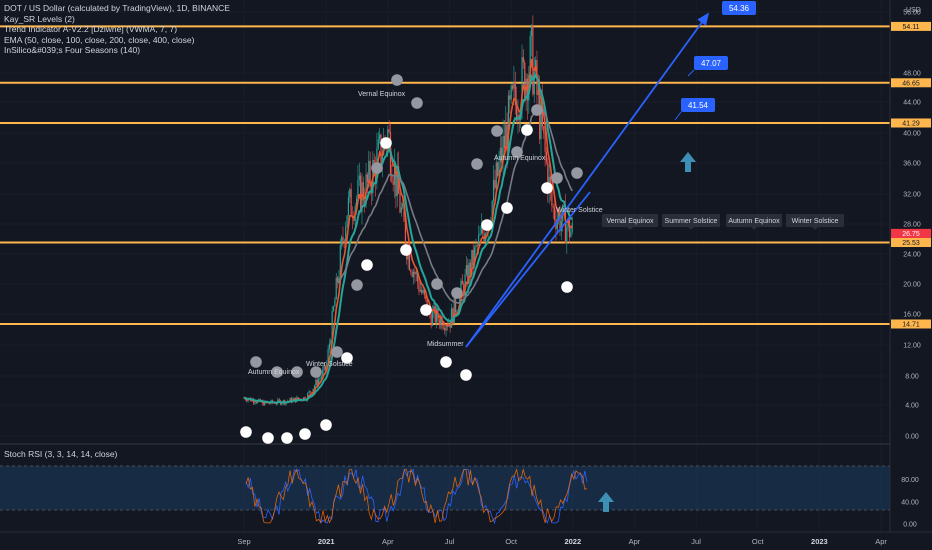  What do you see at coordinates (698, 105) in the screenshot?
I see `callout-label: 41.54` at bounding box center [698, 105].